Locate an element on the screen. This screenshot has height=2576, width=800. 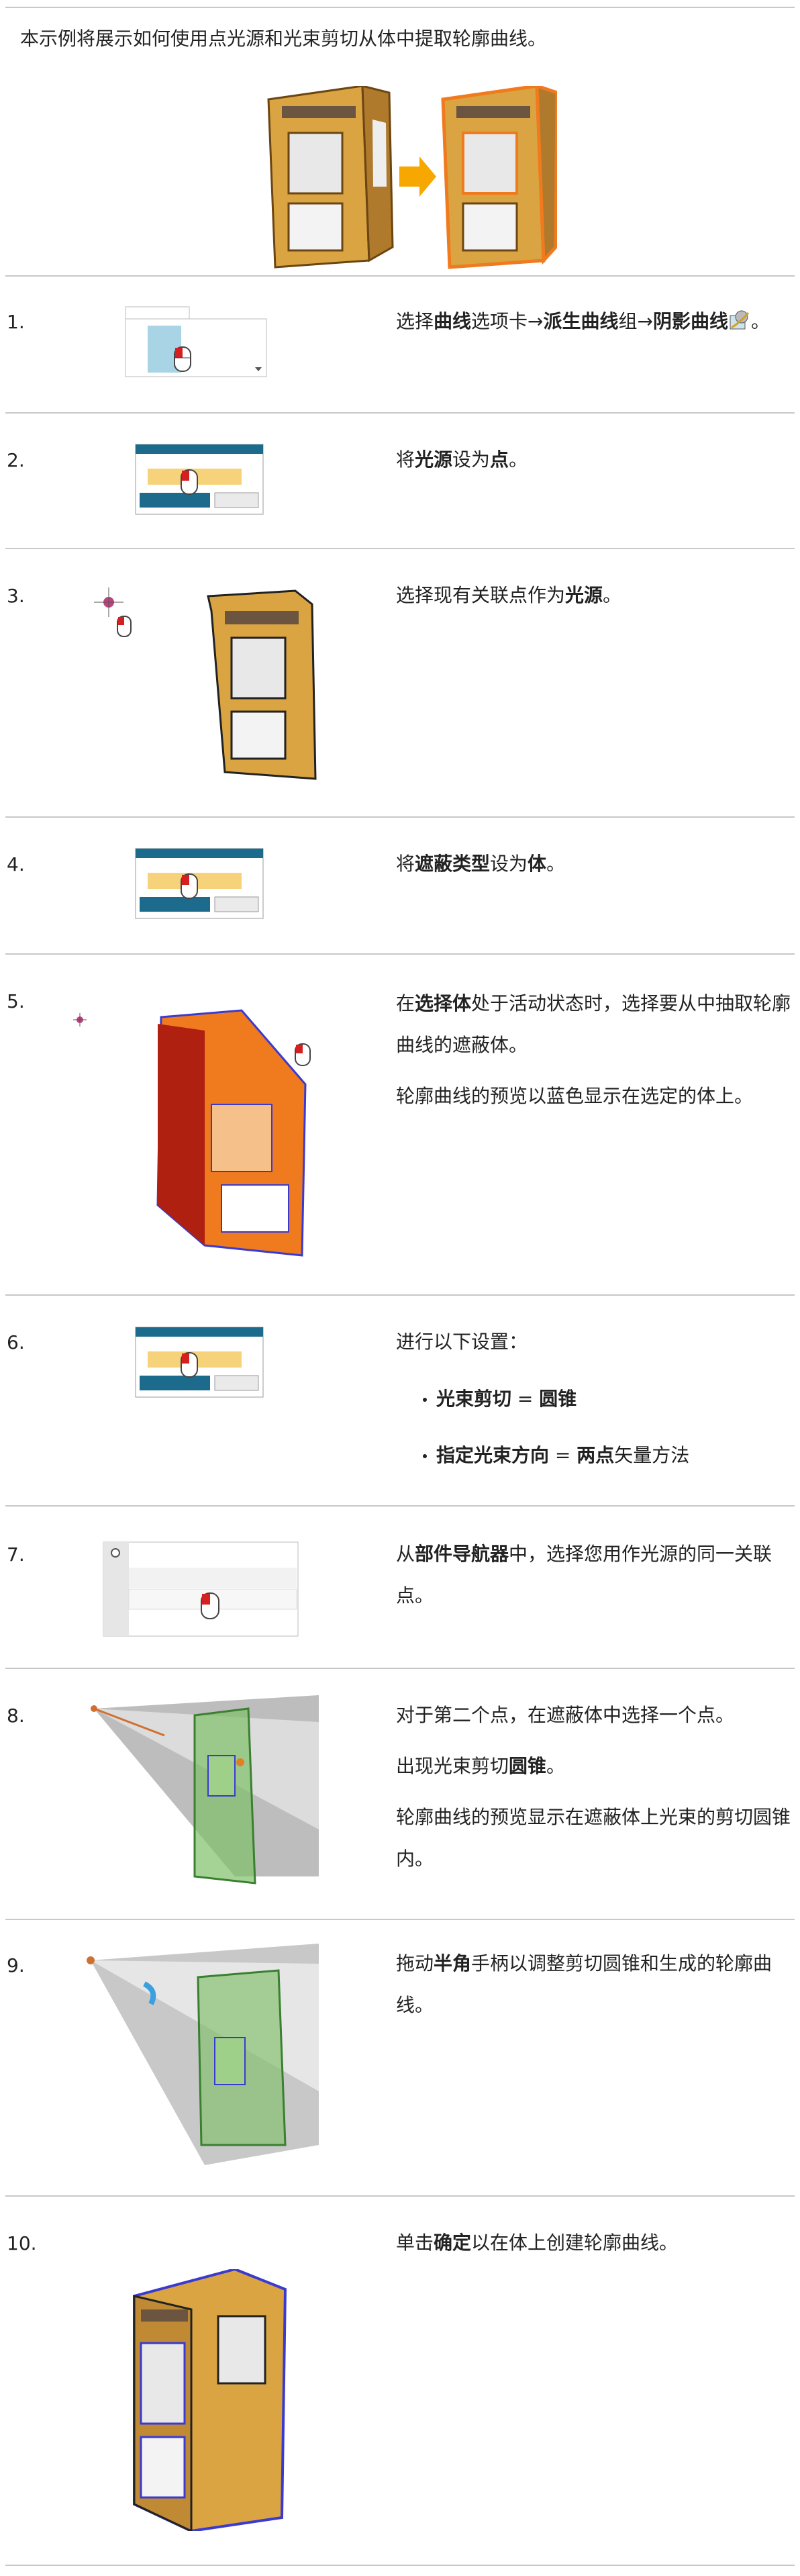
step-5-note: 轮廓曲线的预览以蓝色显示在选定的体上。 is located at coordinates (575, 1096).